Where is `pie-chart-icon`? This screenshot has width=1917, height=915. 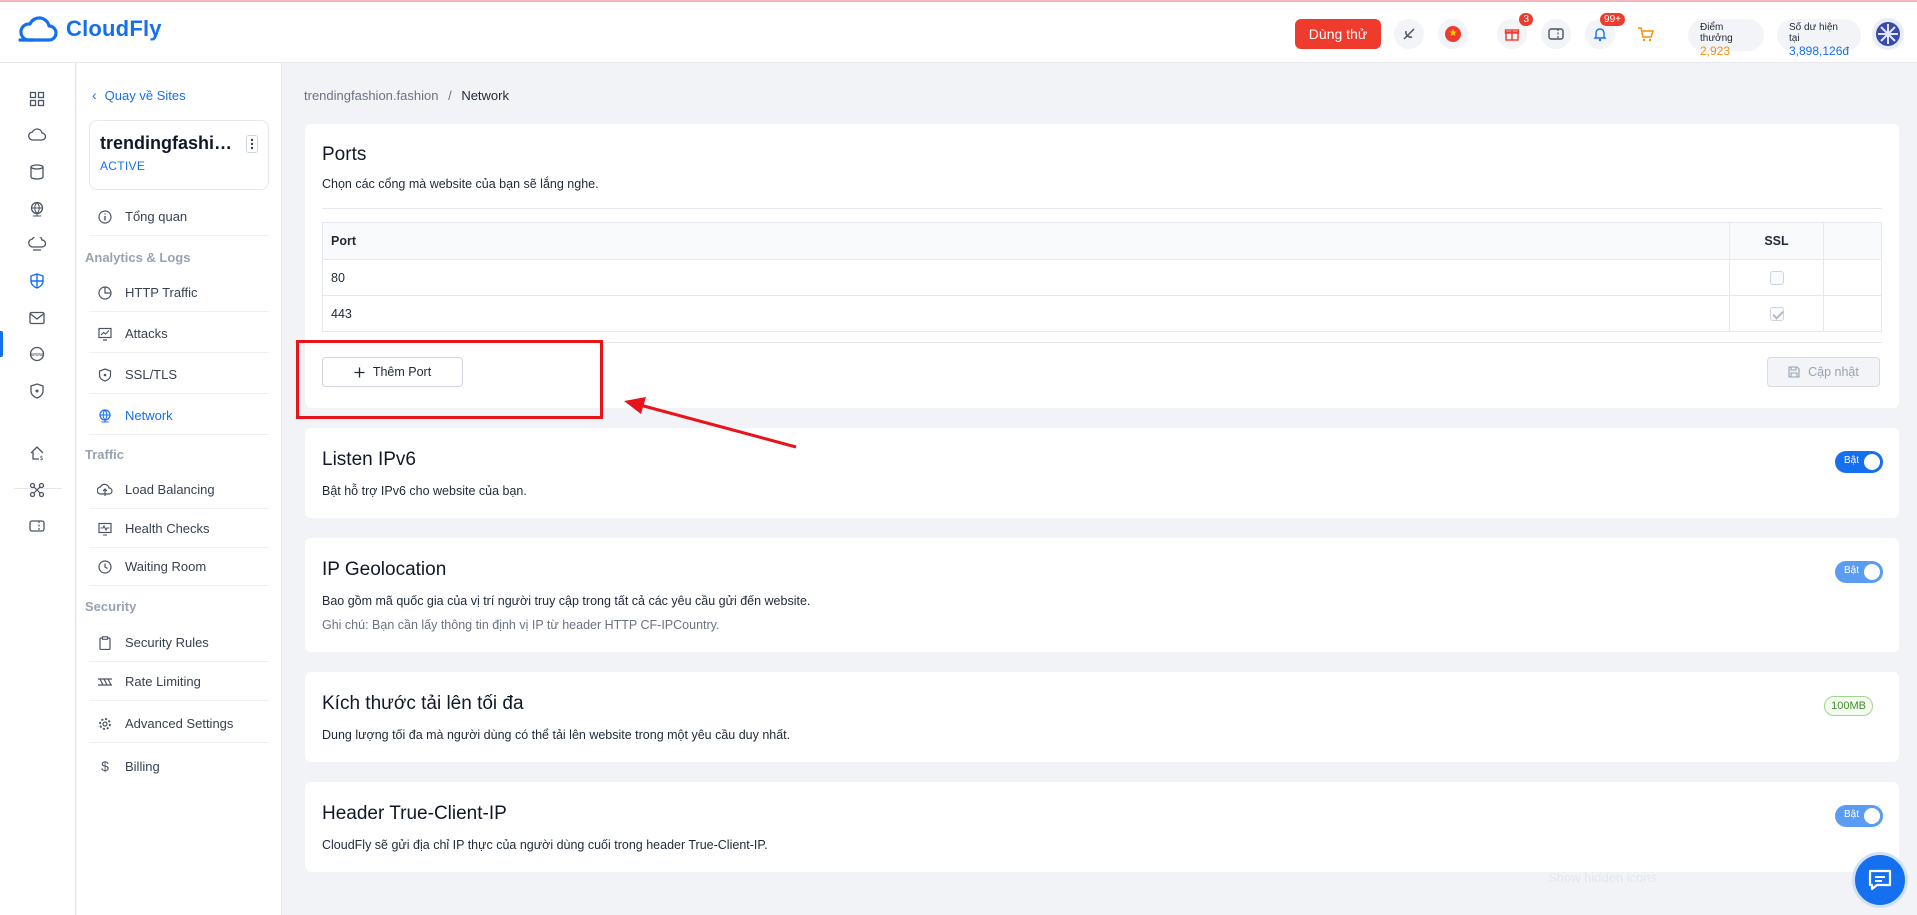
pie-chart-icon is located at coordinates (105, 293).